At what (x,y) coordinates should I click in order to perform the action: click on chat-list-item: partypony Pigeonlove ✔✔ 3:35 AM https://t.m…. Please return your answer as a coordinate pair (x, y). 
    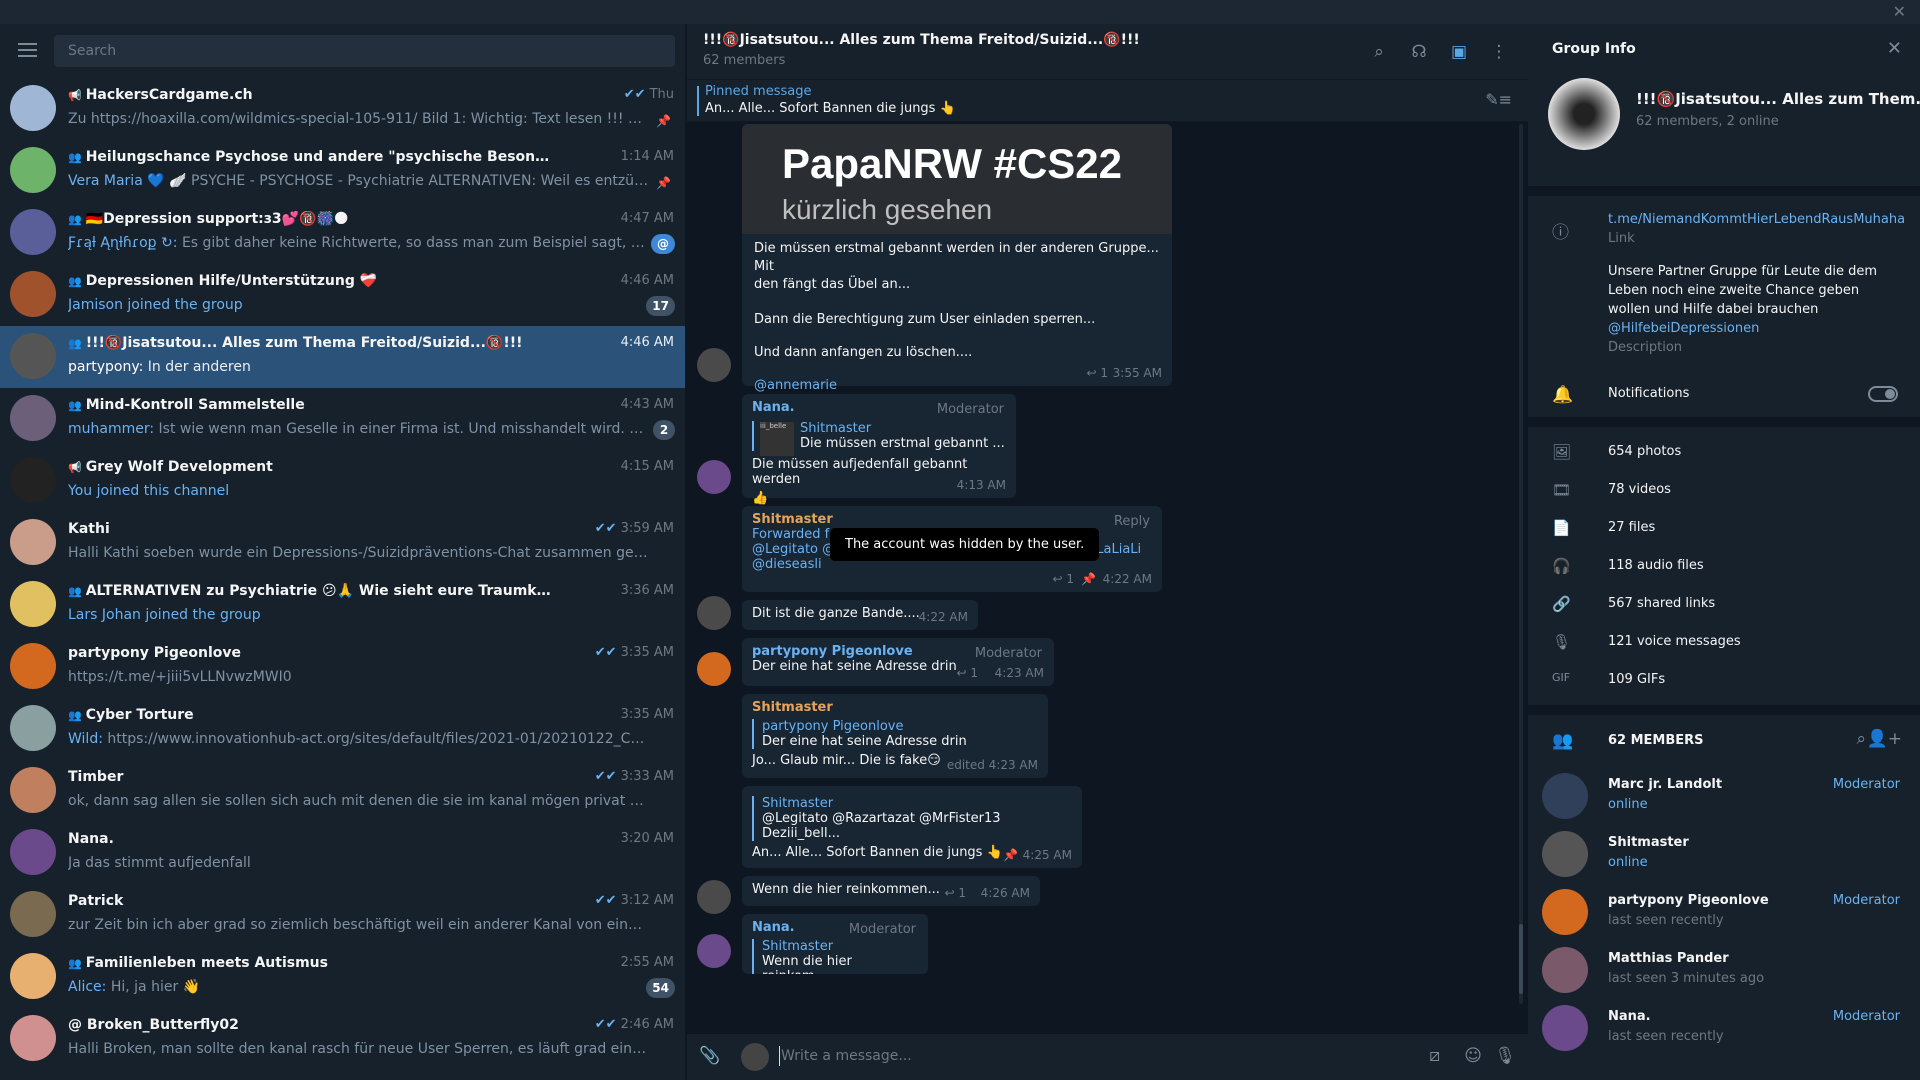
    Looking at the image, I should click on (342, 667).